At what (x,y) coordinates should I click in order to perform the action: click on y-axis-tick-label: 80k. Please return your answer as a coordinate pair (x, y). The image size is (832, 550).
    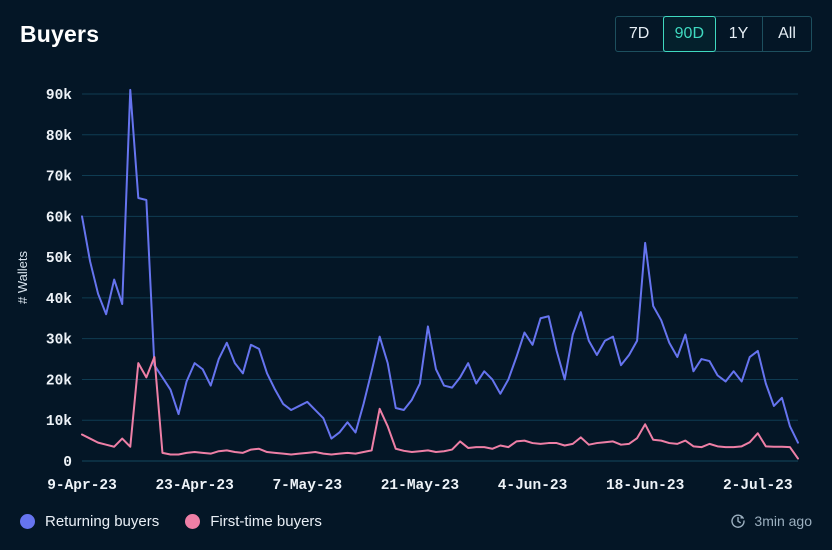
    Looking at the image, I should click on (59, 137).